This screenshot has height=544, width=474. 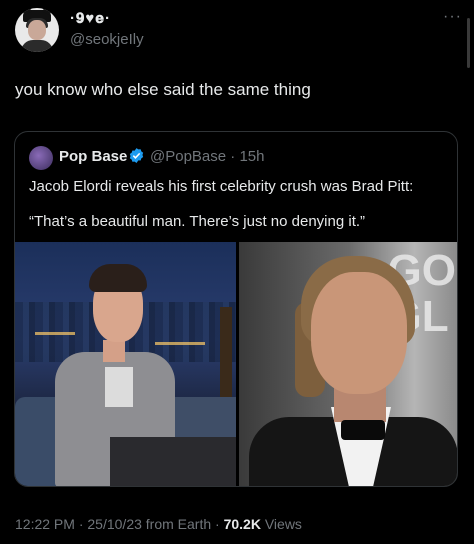 I want to click on author-display-name: ·𝟗♥𝐞·, so click(x=90, y=18).